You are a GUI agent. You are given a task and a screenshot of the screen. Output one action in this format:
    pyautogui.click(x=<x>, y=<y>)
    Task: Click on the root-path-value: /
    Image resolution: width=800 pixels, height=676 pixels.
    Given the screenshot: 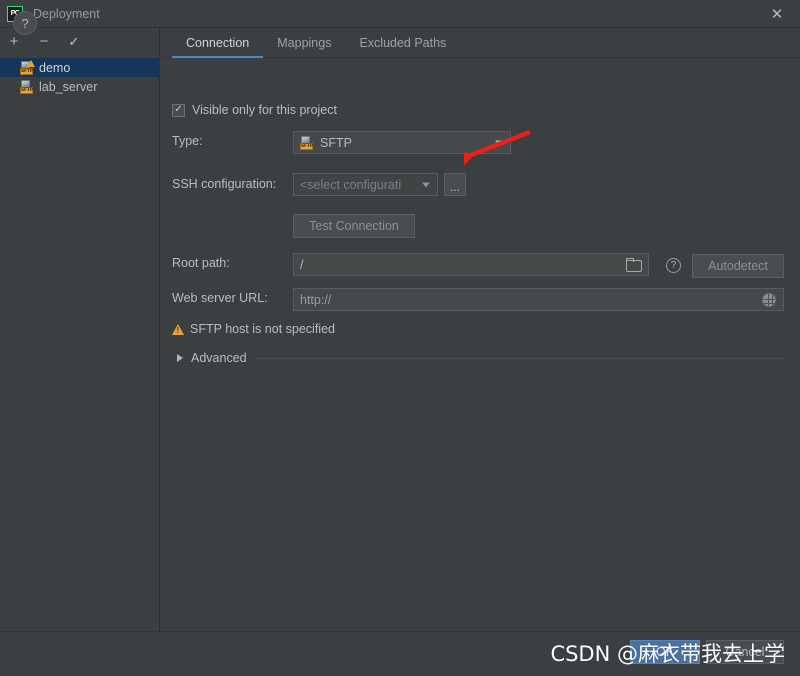 What is the action you would take?
    pyautogui.click(x=302, y=264)
    